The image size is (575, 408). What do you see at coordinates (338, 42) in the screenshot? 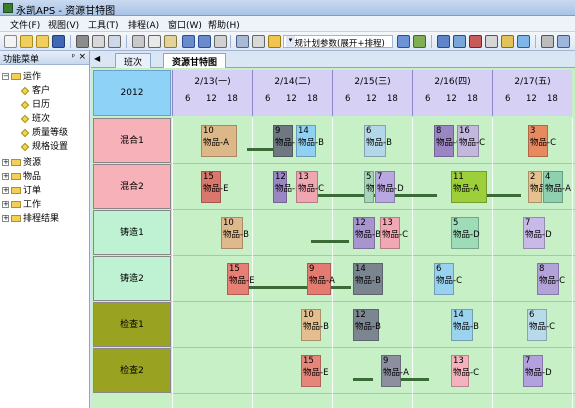
I see `param-select: 常规计划参数(展开+排程) ▾` at bounding box center [338, 42].